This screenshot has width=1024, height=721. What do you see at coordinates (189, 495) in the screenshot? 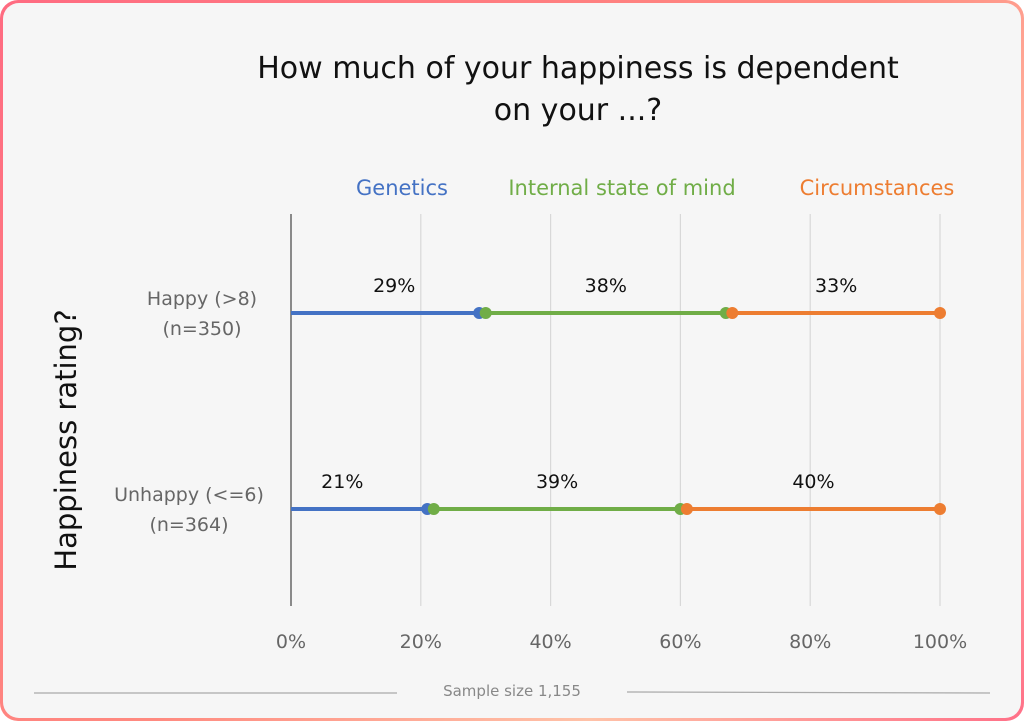
I see `category-label: Unhappy (<=6)` at bounding box center [189, 495].